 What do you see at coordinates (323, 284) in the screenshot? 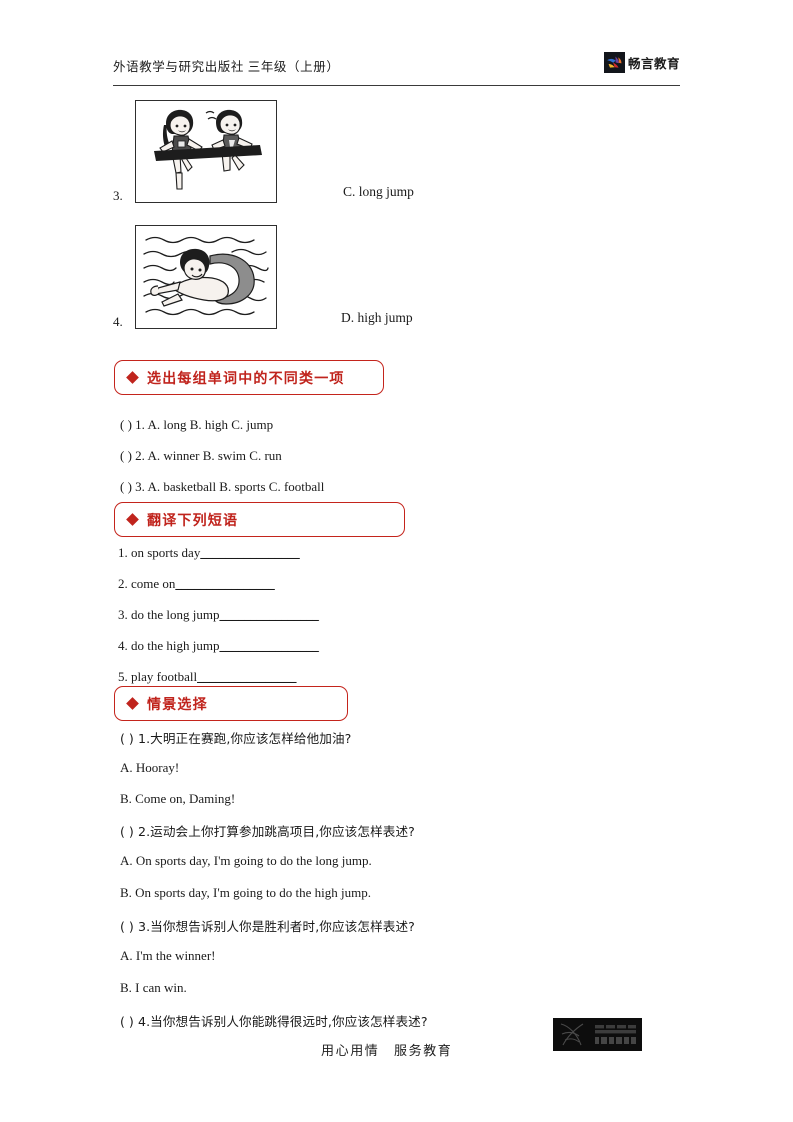
I see `picture-item-4: 4. D. high jump` at bounding box center [323, 284].